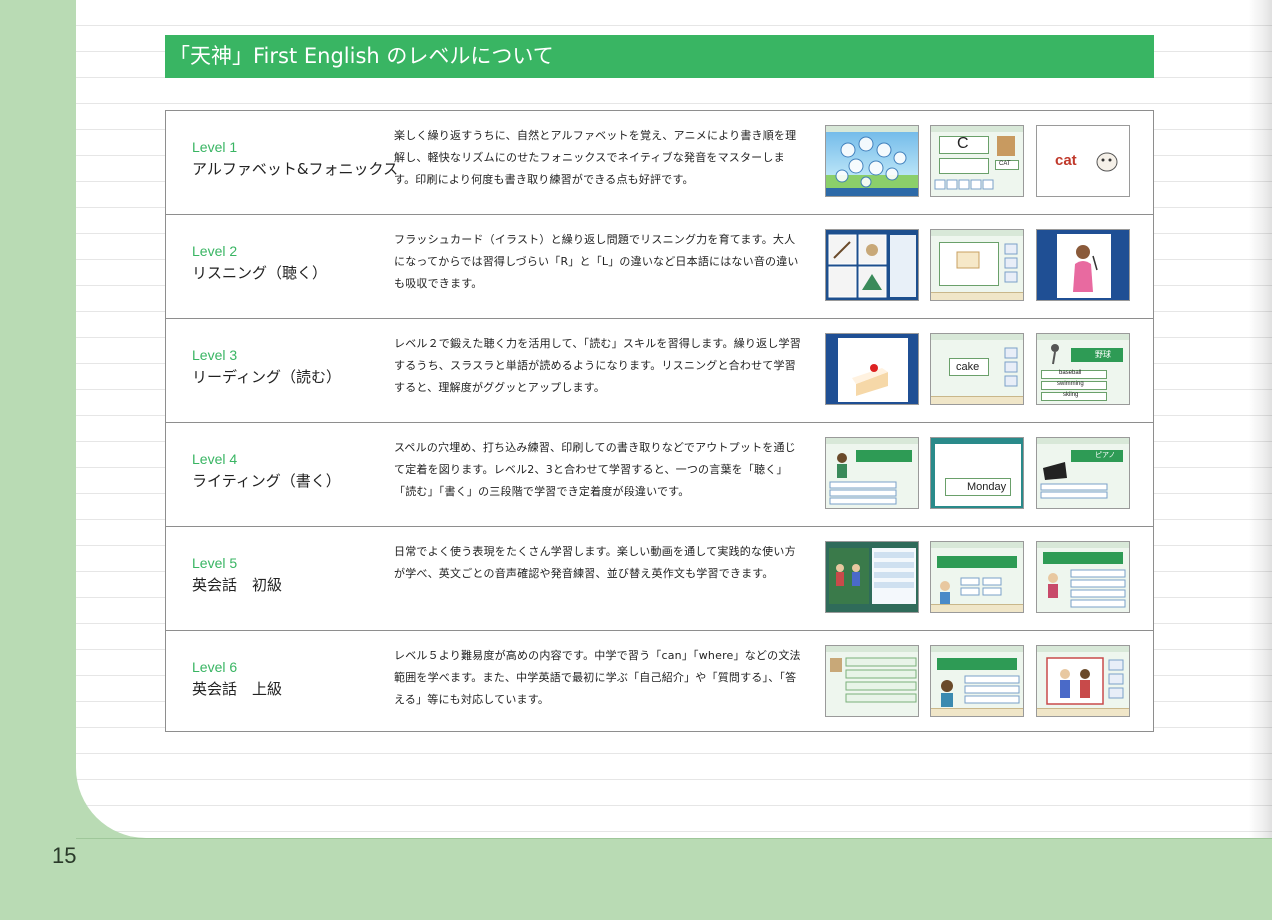 The height and width of the screenshot is (920, 1272). What do you see at coordinates (1260, 419) in the screenshot?
I see `page-binding-shadow` at bounding box center [1260, 419].